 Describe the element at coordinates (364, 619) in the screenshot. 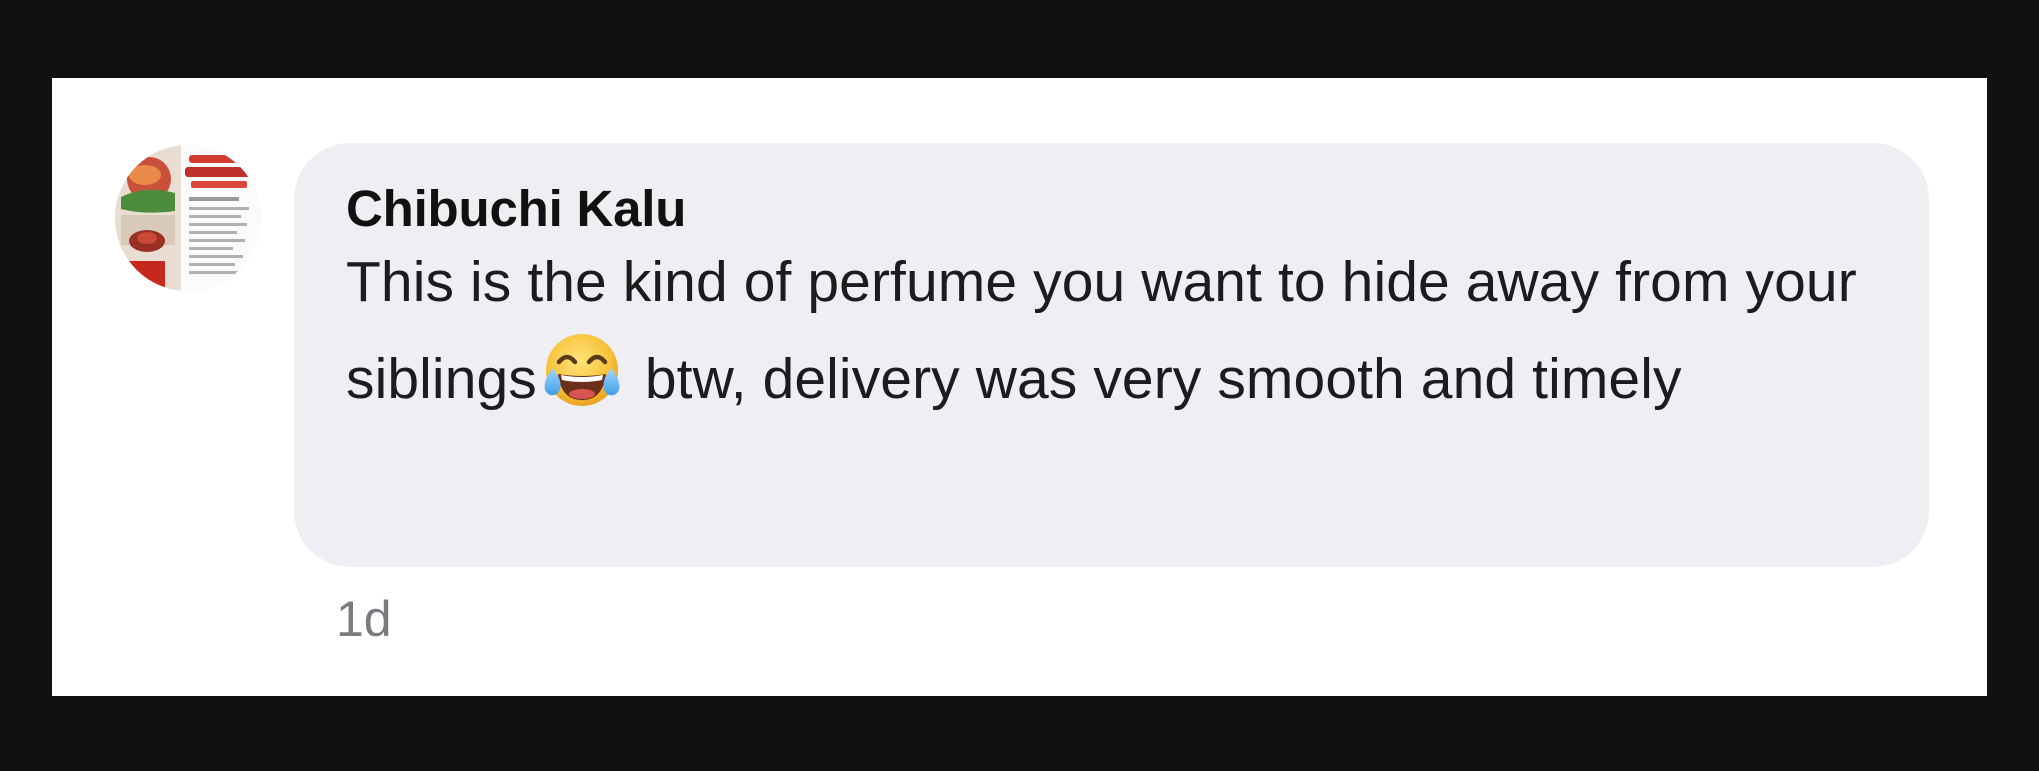

I see `comment-timestamp: 1d` at that location.